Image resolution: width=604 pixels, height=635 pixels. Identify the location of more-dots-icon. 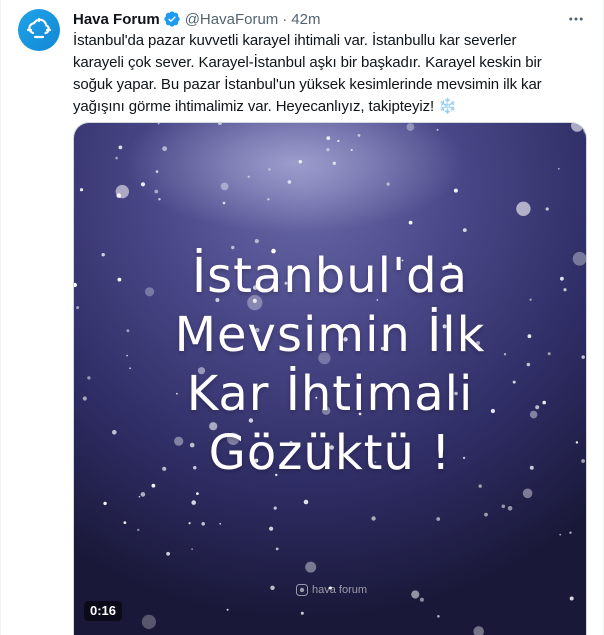
(576, 19).